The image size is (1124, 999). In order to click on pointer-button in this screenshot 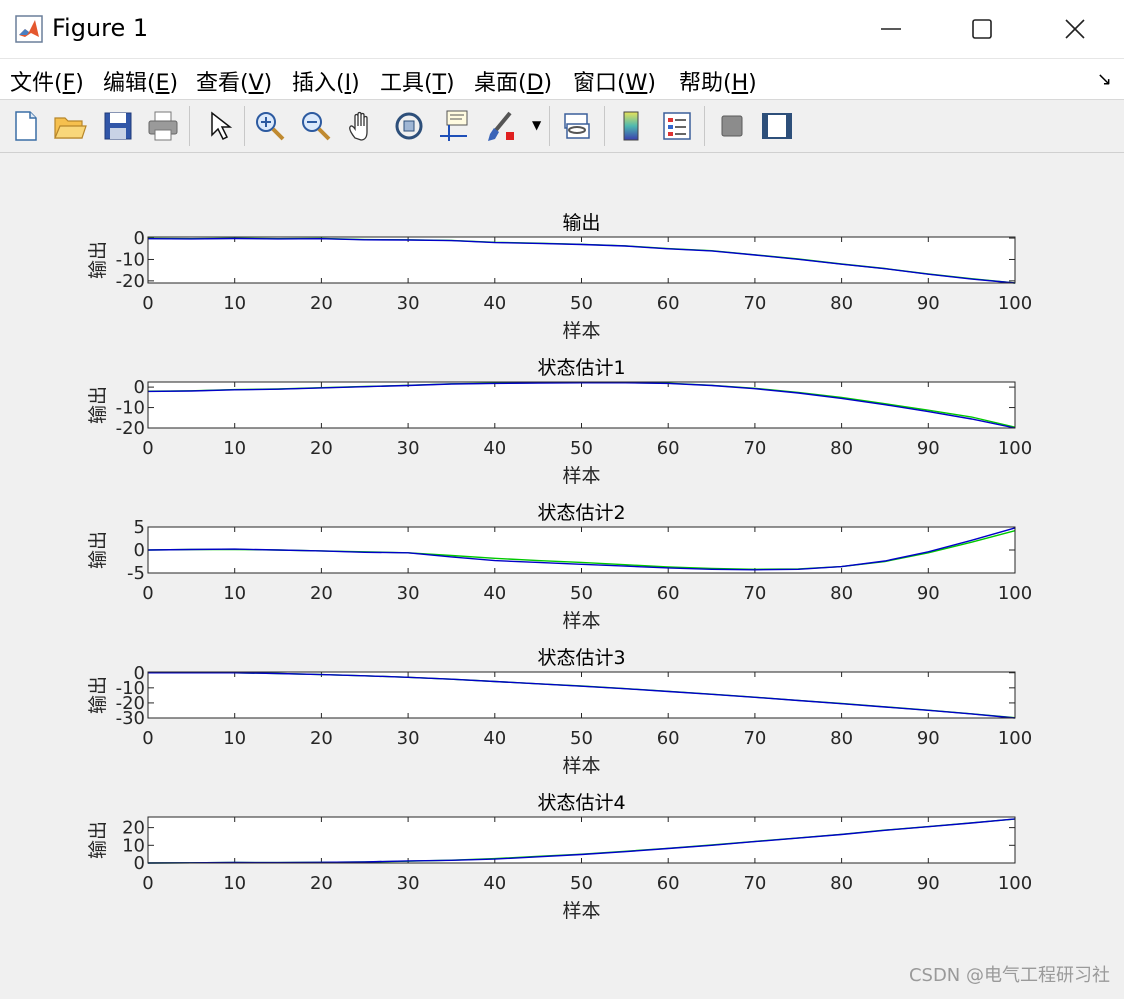, I will do `click(220, 126)`.